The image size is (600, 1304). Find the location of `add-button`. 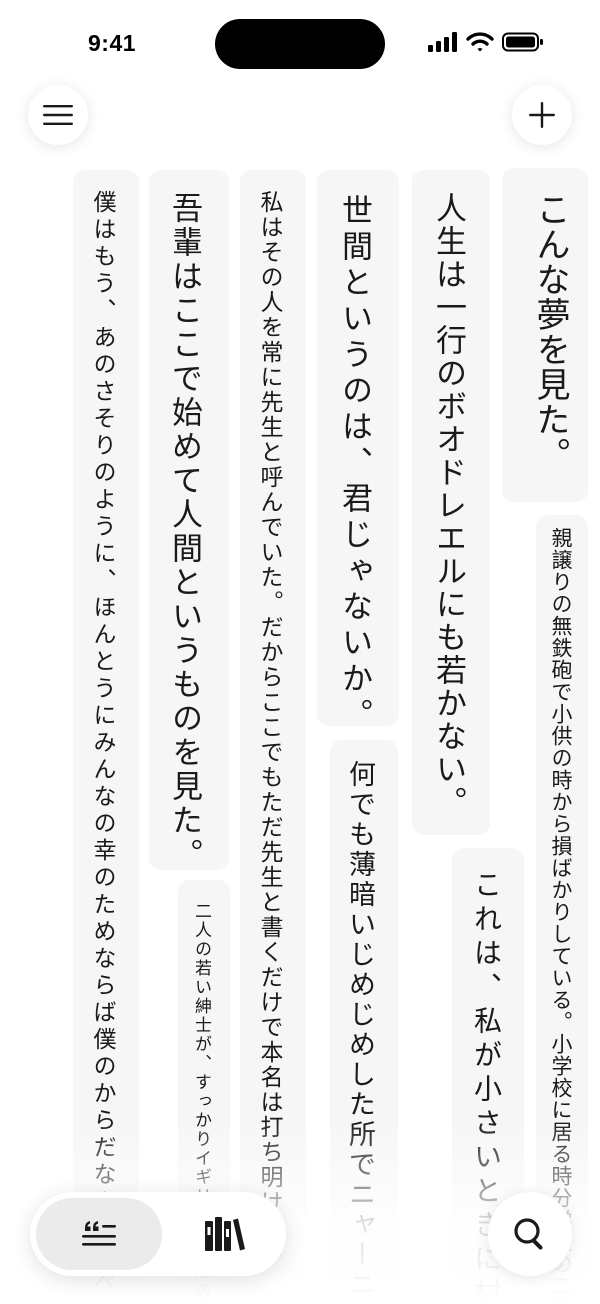

add-button is located at coordinates (542, 115).